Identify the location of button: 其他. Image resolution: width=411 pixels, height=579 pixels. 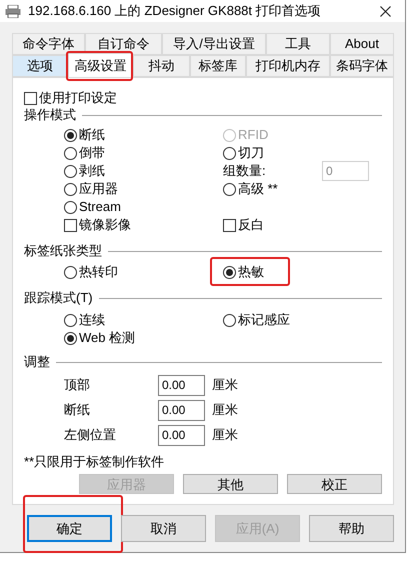
(230, 484).